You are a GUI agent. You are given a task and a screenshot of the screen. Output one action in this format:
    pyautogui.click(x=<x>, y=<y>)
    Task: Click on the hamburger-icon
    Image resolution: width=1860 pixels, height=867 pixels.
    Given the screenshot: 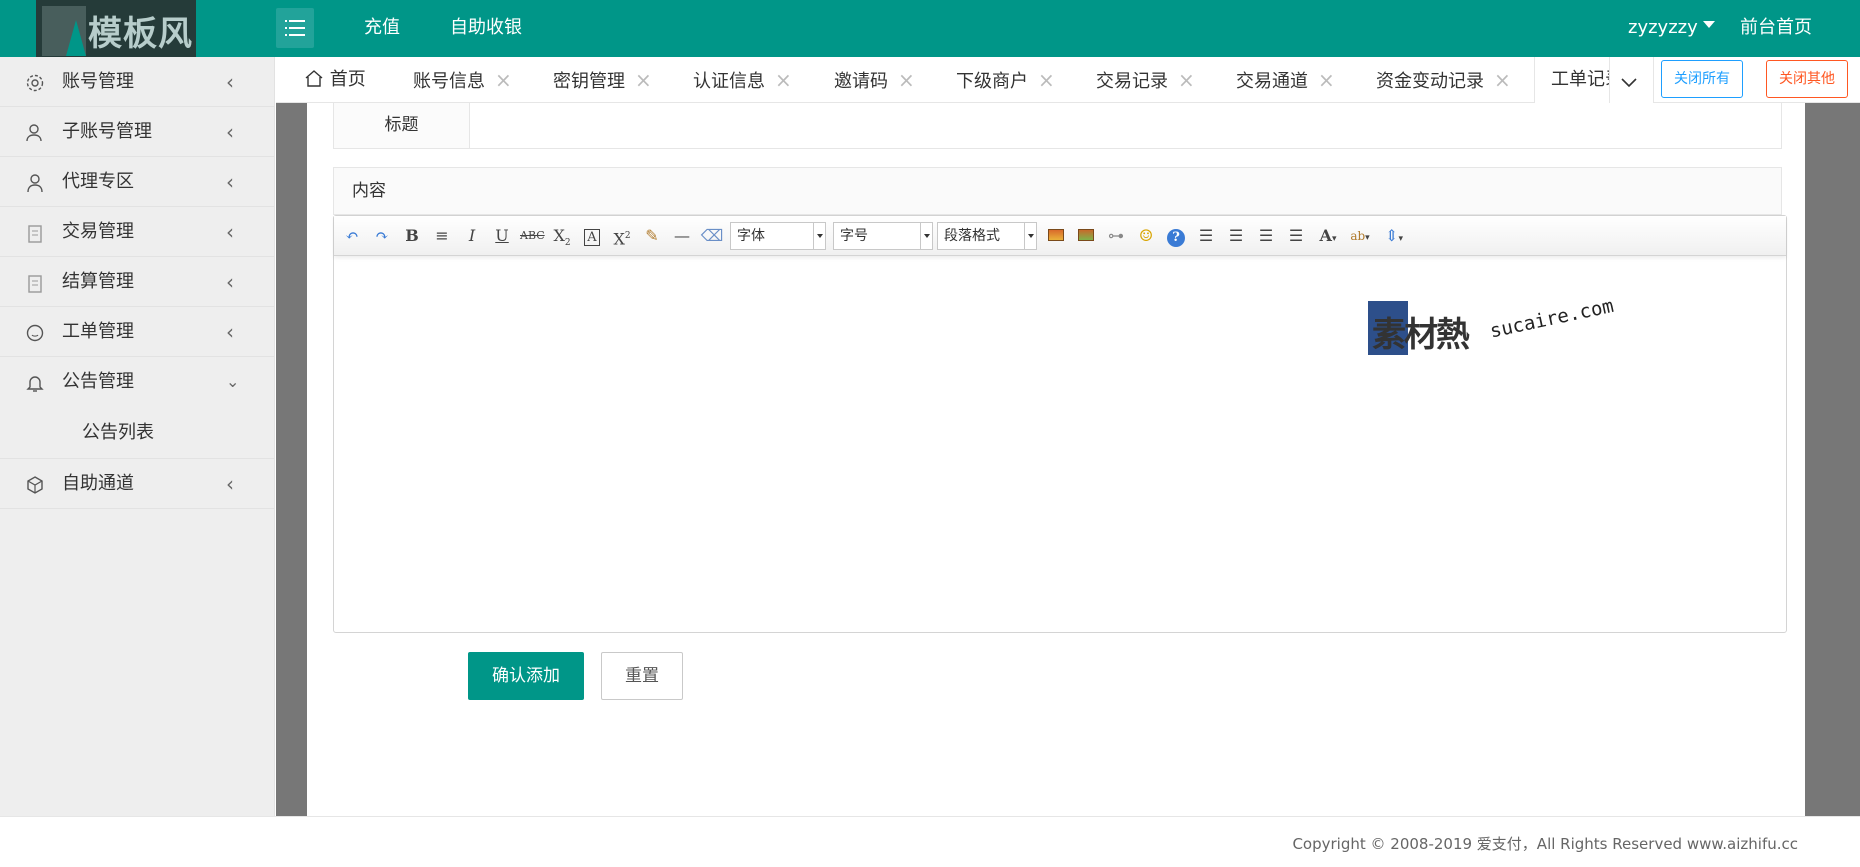 What is the action you would take?
    pyautogui.click(x=295, y=28)
    